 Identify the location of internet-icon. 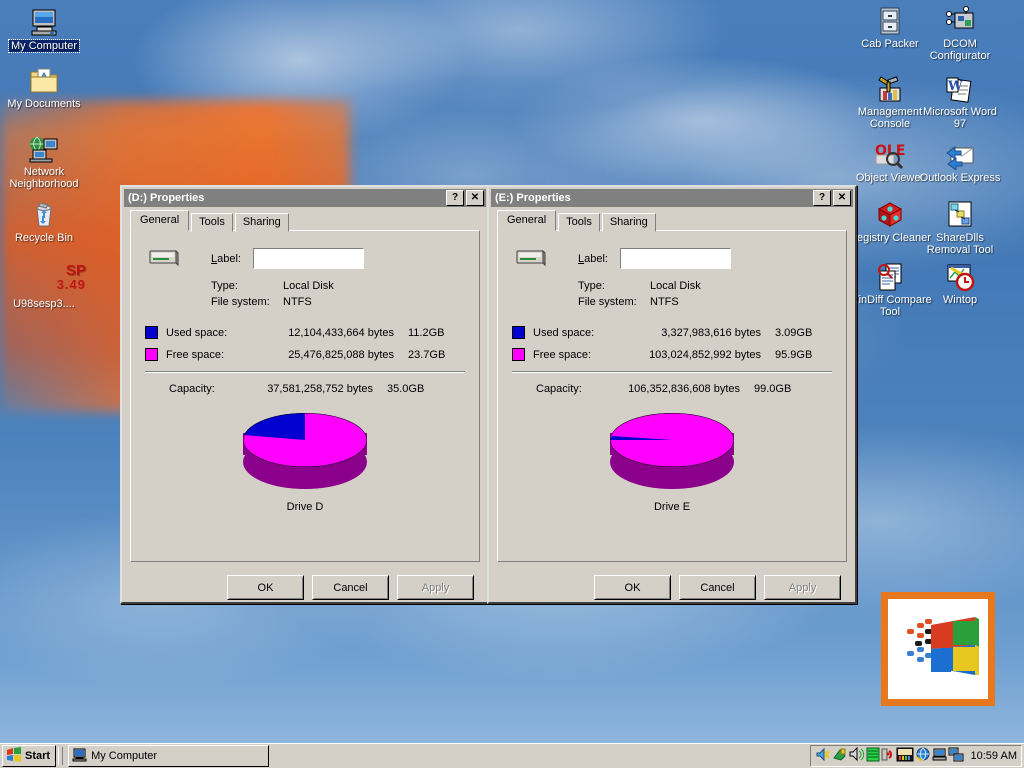
(922, 756).